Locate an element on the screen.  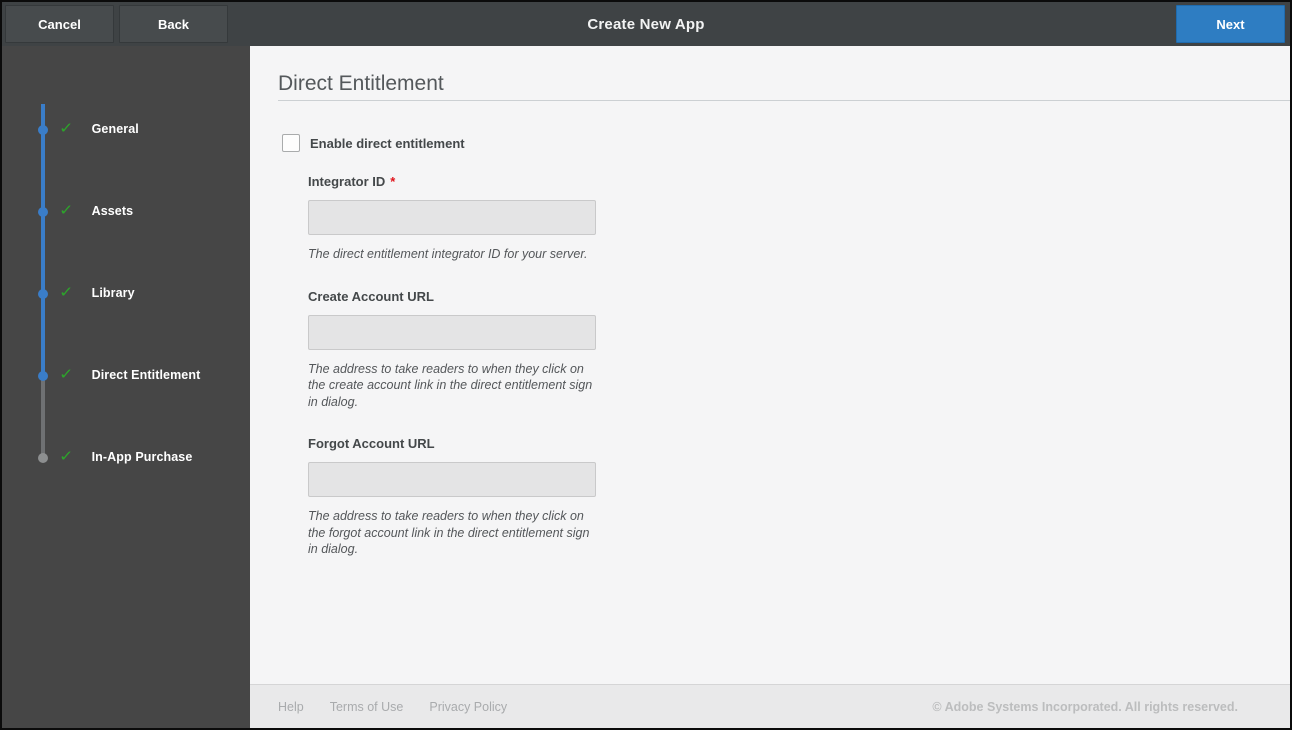
field-label-text: Forgot Account URL is located at coordinates (371, 443).